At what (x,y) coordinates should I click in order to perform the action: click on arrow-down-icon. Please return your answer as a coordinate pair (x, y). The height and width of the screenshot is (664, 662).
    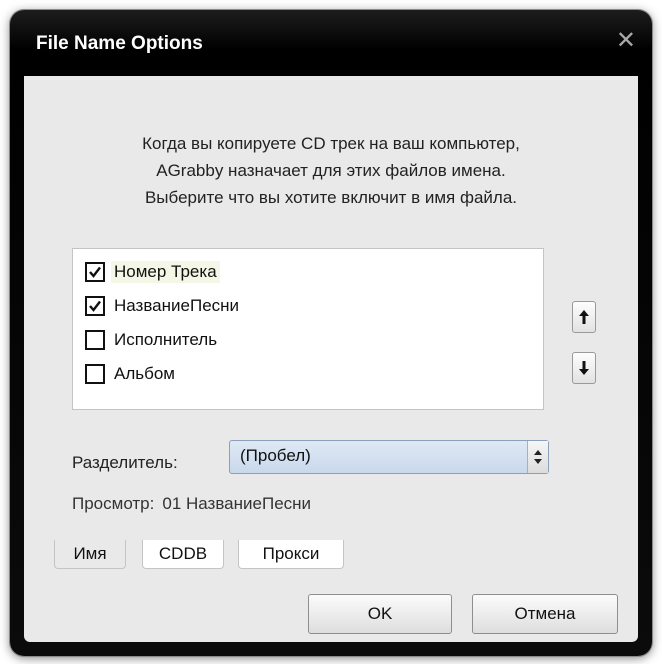
    Looking at the image, I should click on (584, 368).